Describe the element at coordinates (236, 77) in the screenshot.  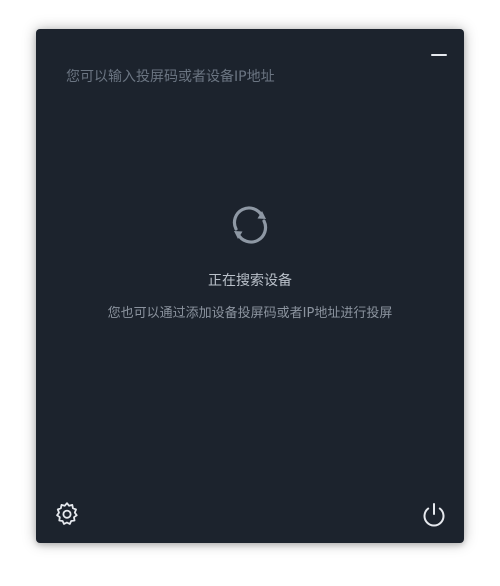
I see `cast-code-input` at that location.